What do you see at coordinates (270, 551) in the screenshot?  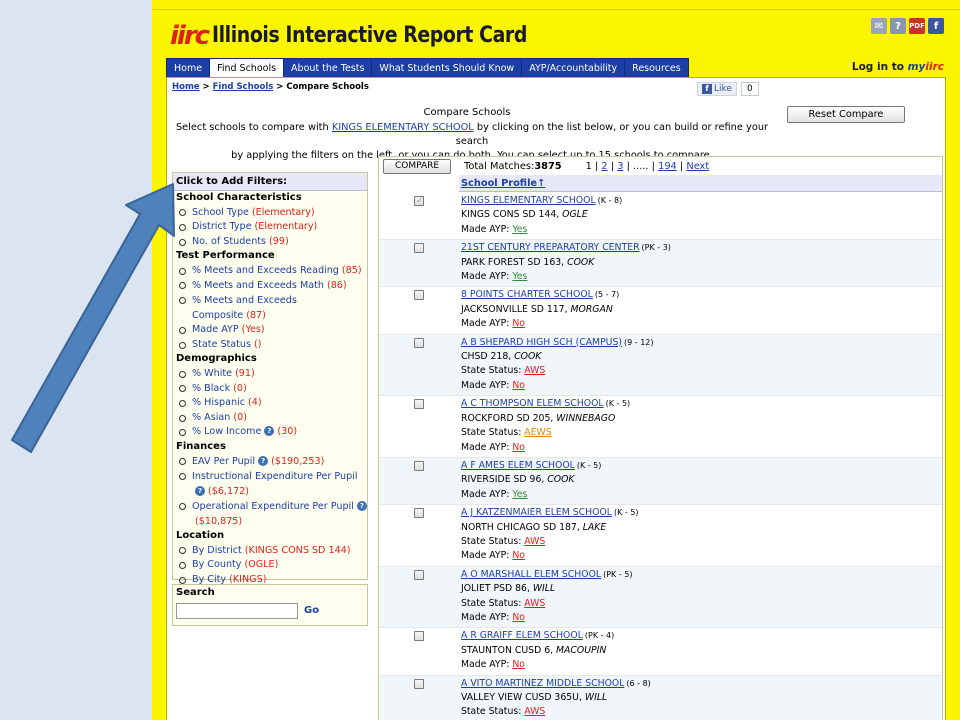 I see `filter-item: By District (KINGS CONS SD 144)` at bounding box center [270, 551].